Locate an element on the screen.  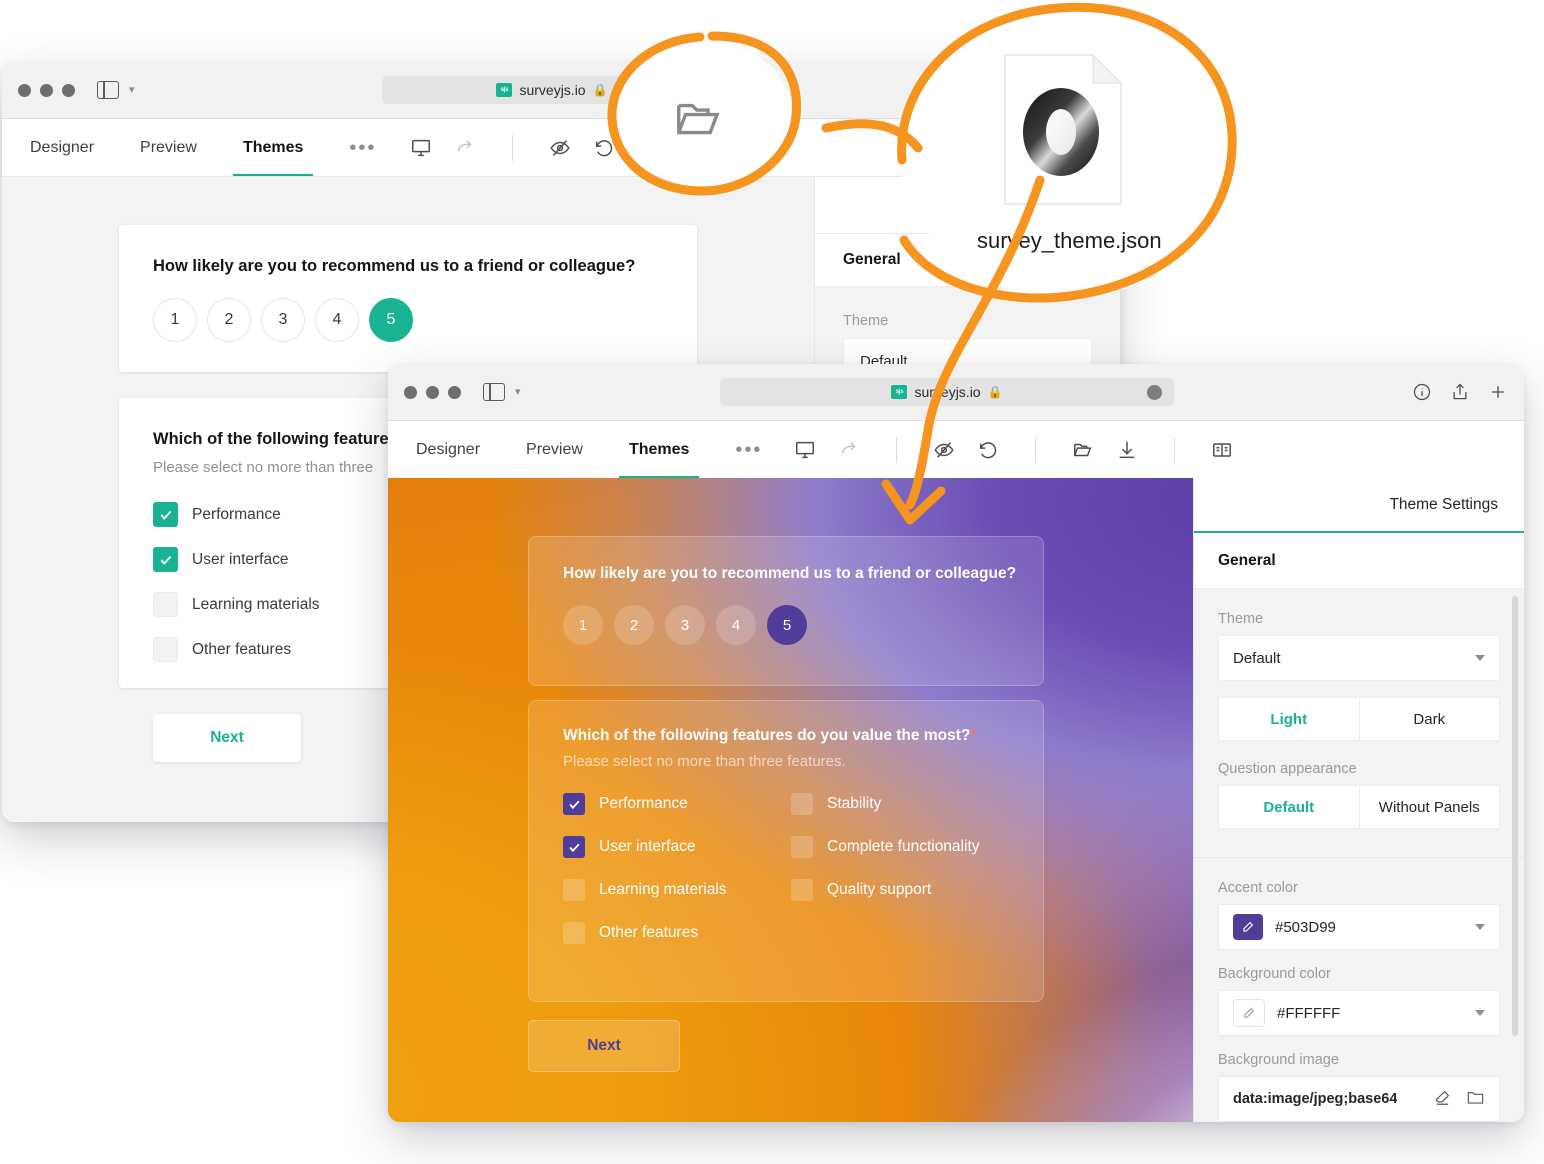
callout-arrow-shaft is located at coordinates (975, 342).